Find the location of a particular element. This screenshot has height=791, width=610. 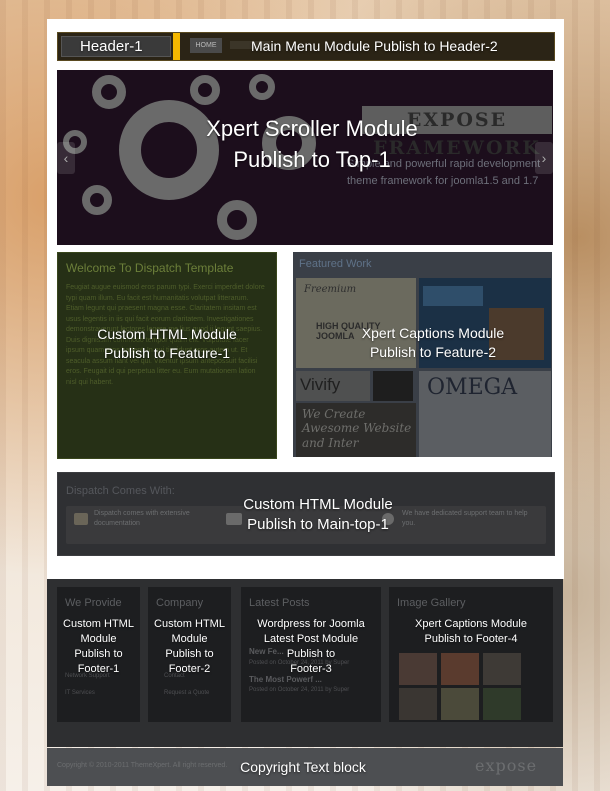

footer-1-label-line: Footer-1 is located at coordinates (98, 668).